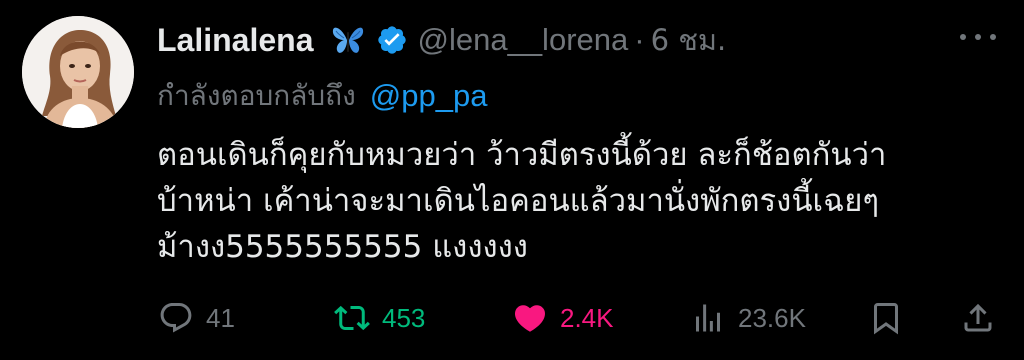 This screenshot has height=360, width=1024. I want to click on view-count: 23.6K, so click(772, 317).